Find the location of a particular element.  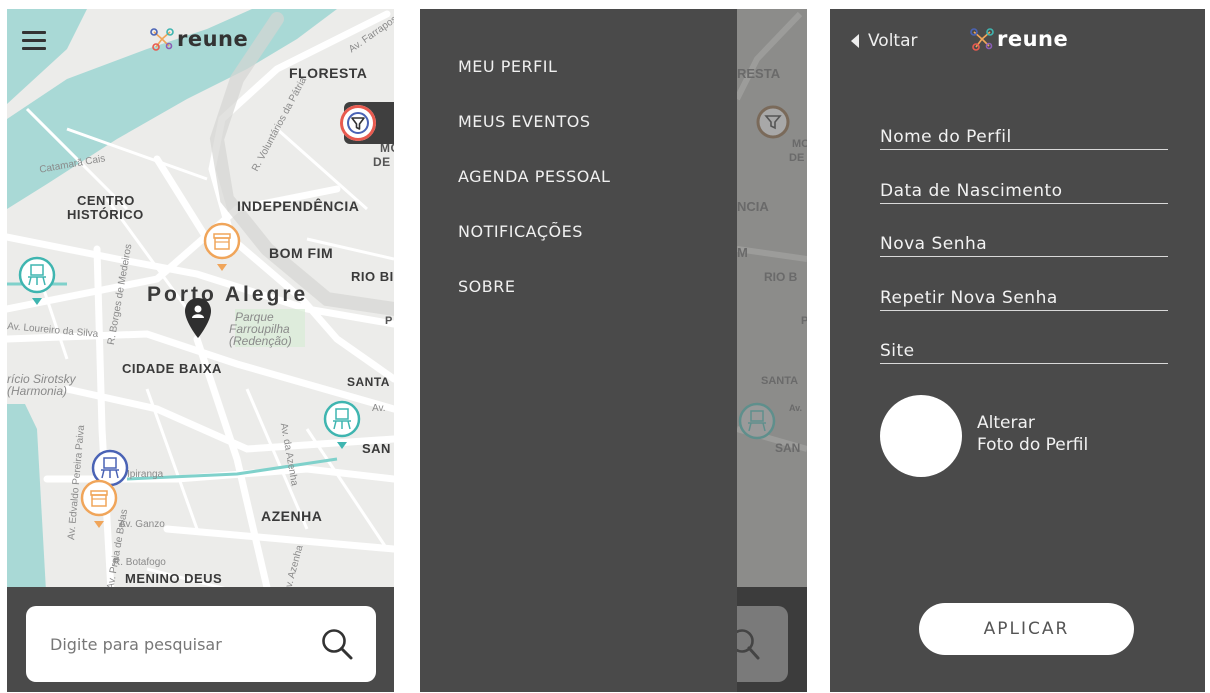

ghost-filter-icon is located at coordinates (773, 122).